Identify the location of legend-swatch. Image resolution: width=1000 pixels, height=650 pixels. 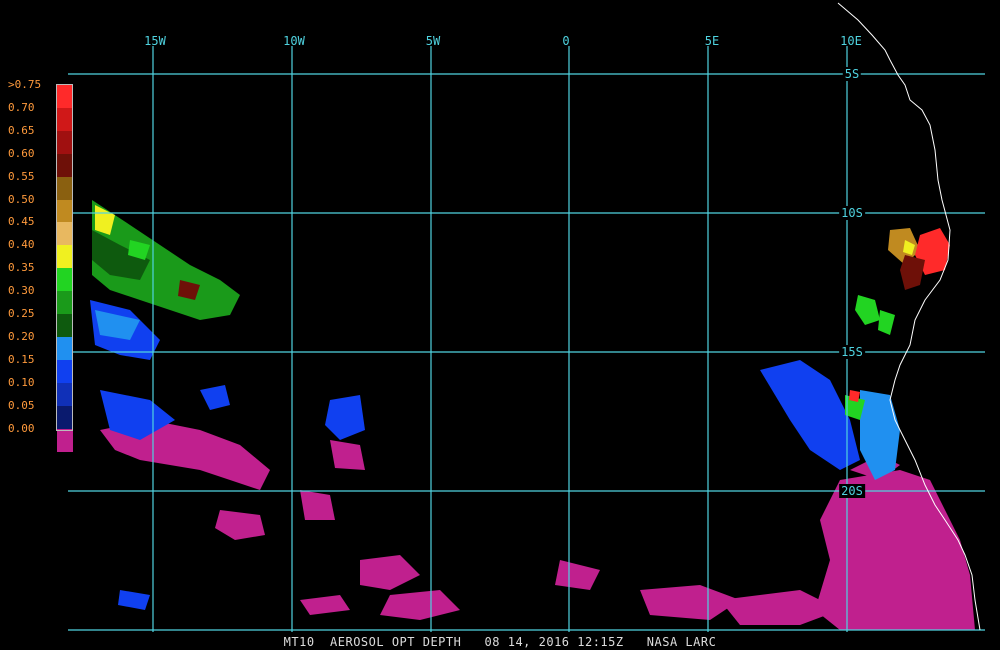
(65, 440).